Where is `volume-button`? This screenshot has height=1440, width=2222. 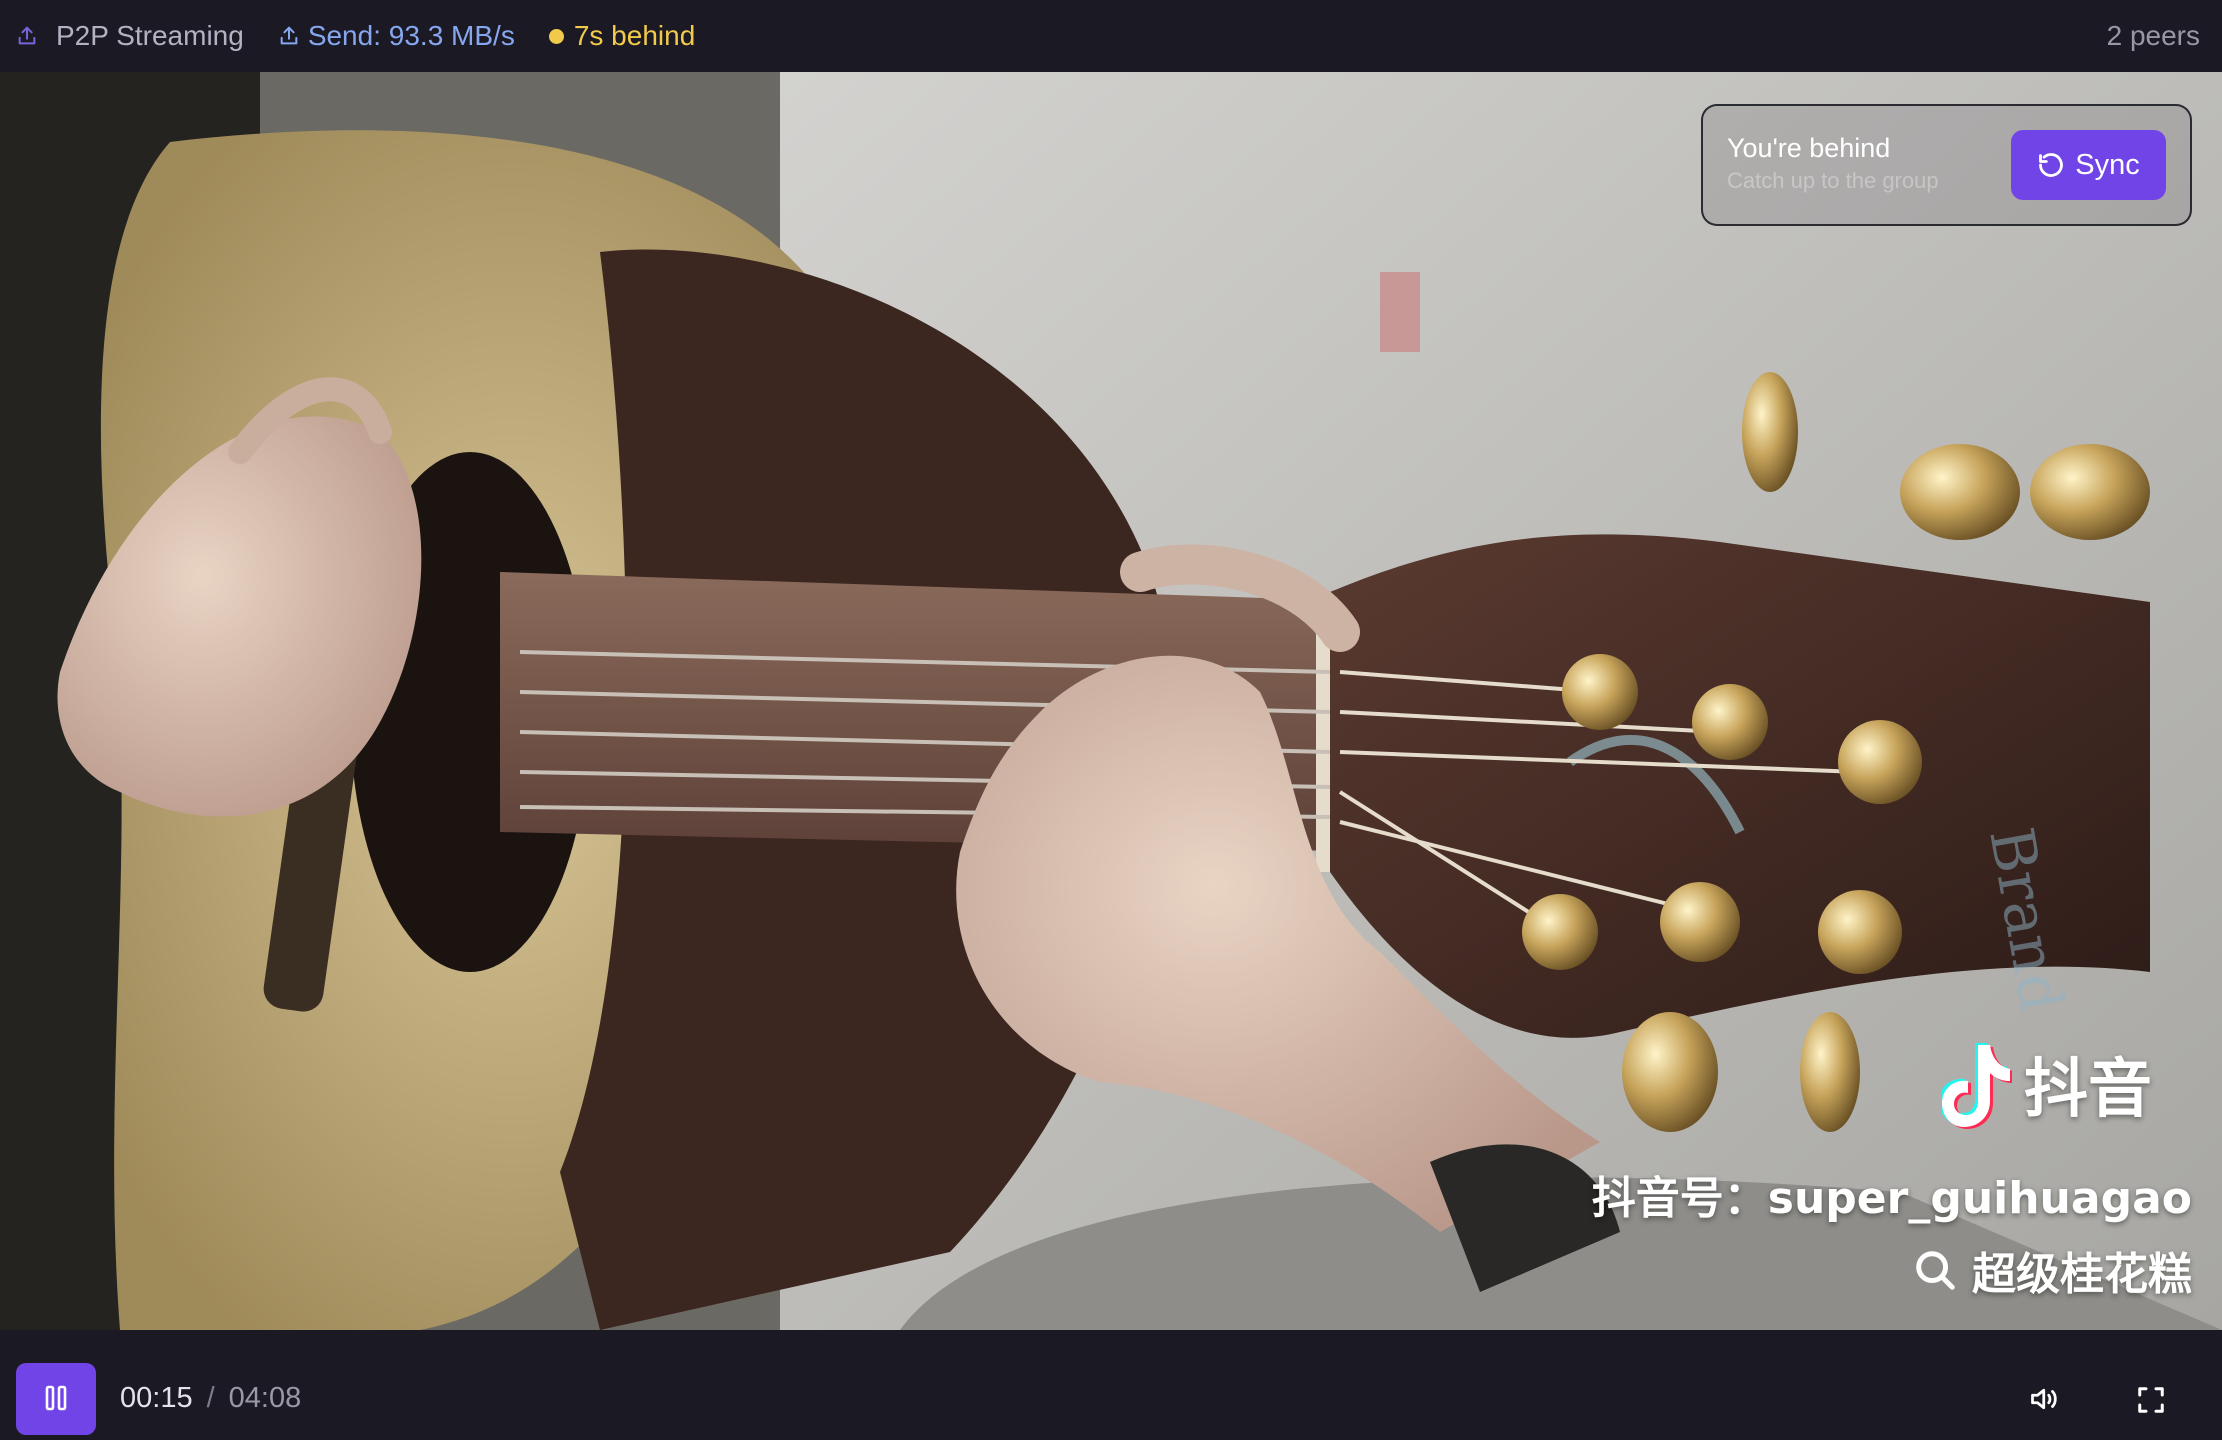
volume-button is located at coordinates (2045, 1400).